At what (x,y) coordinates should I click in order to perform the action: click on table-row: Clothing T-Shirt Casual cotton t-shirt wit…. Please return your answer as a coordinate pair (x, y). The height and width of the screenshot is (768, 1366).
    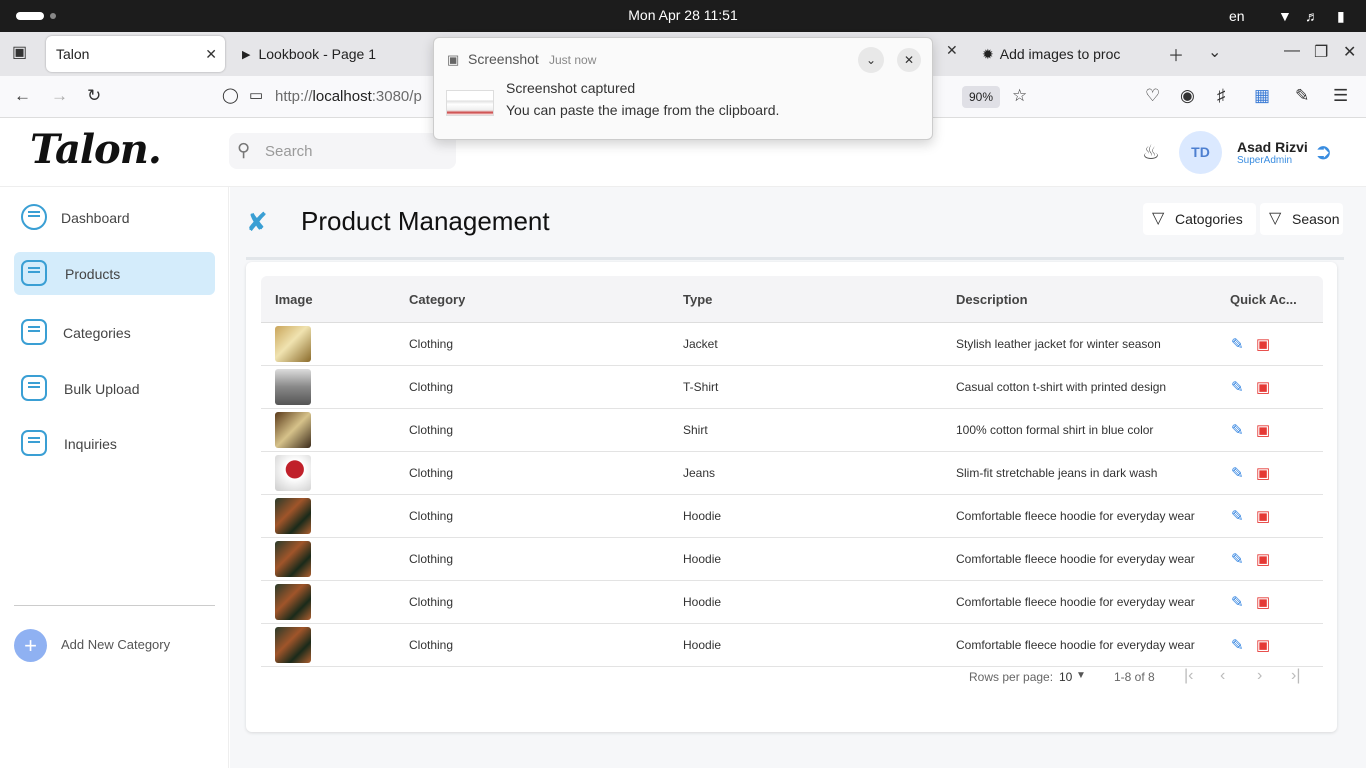
    Looking at the image, I should click on (792, 387).